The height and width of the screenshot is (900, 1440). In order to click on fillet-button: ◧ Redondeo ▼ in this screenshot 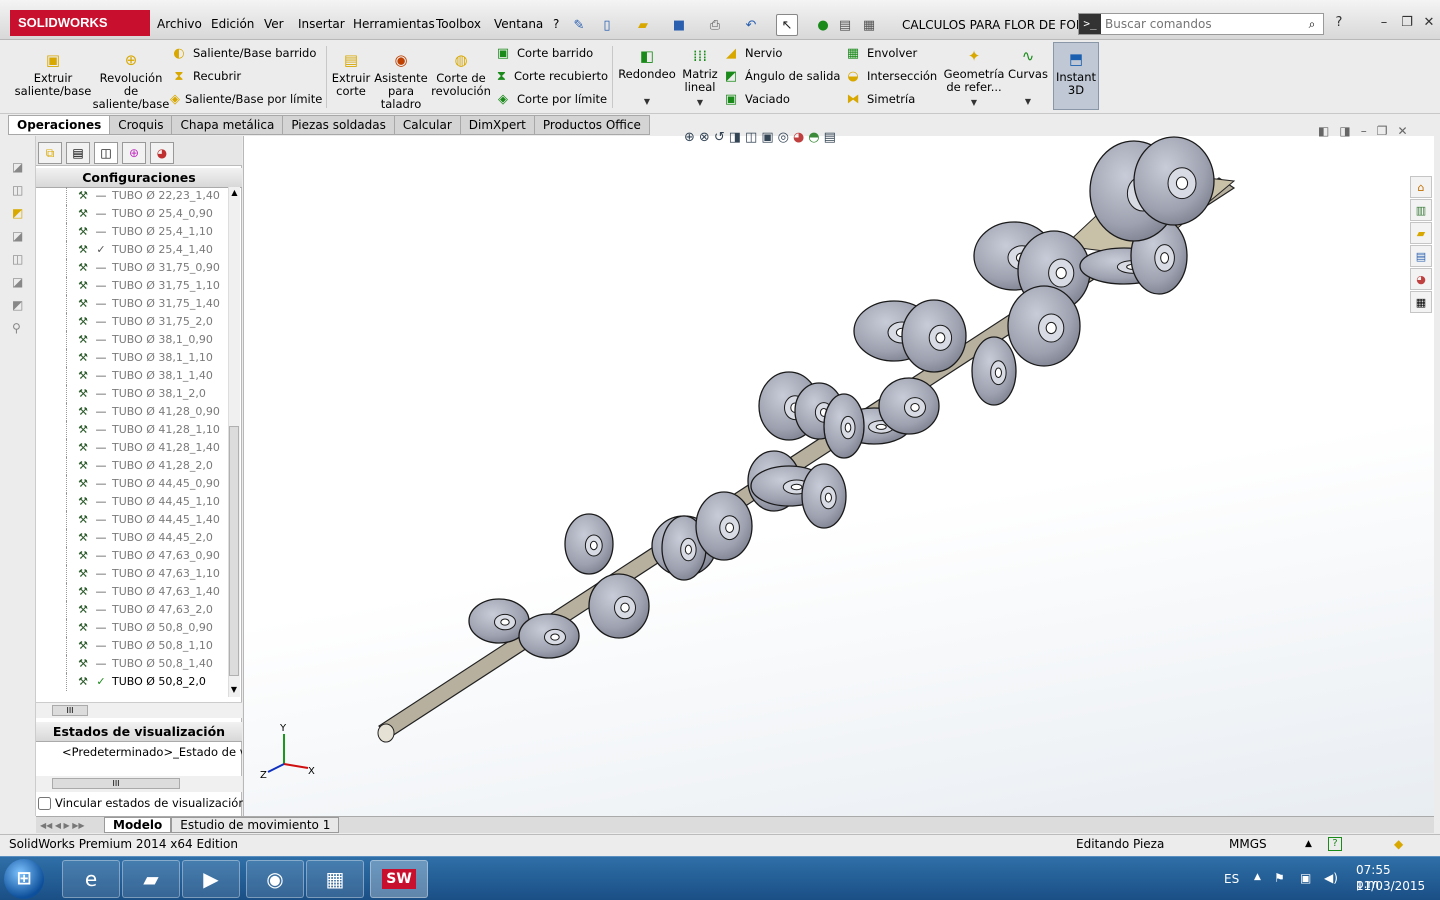, I will do `click(647, 77)`.